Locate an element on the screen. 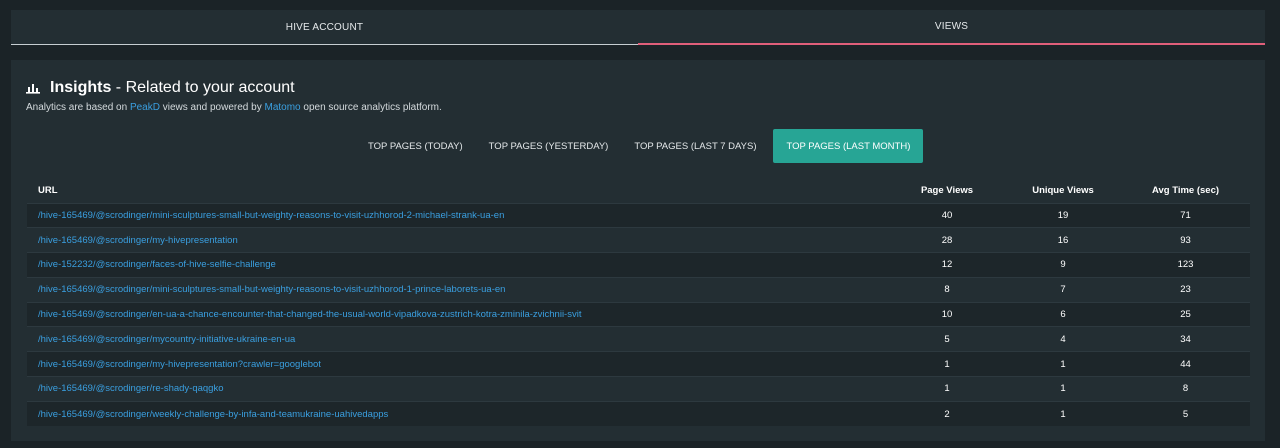  matomo-link: Matomo is located at coordinates (282, 107).